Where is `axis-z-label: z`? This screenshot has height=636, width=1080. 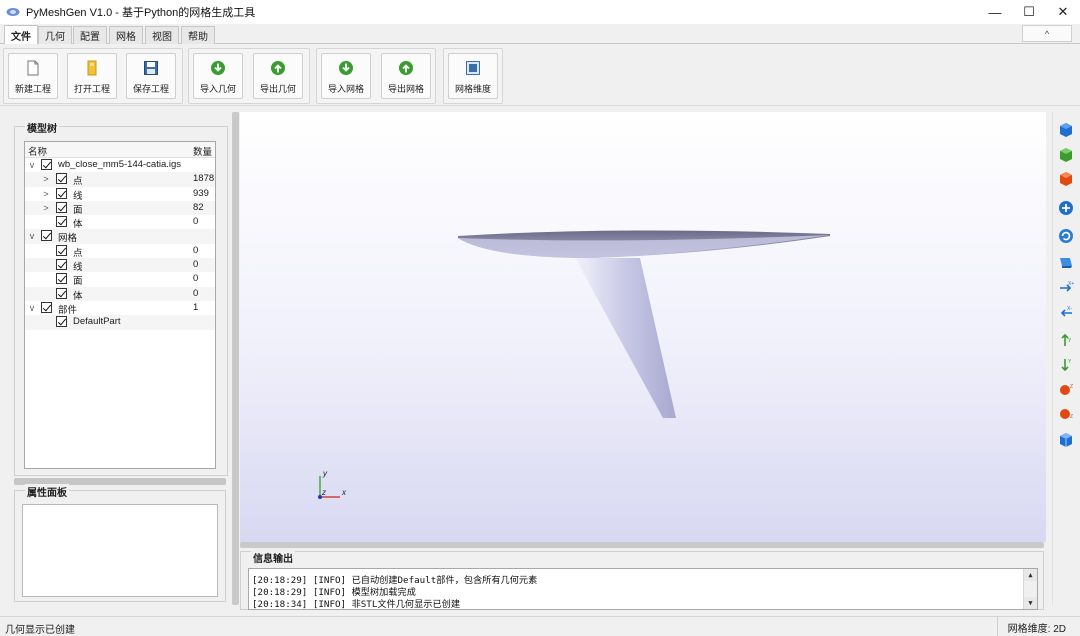
axis-z-label: z is located at coordinates (323, 492).